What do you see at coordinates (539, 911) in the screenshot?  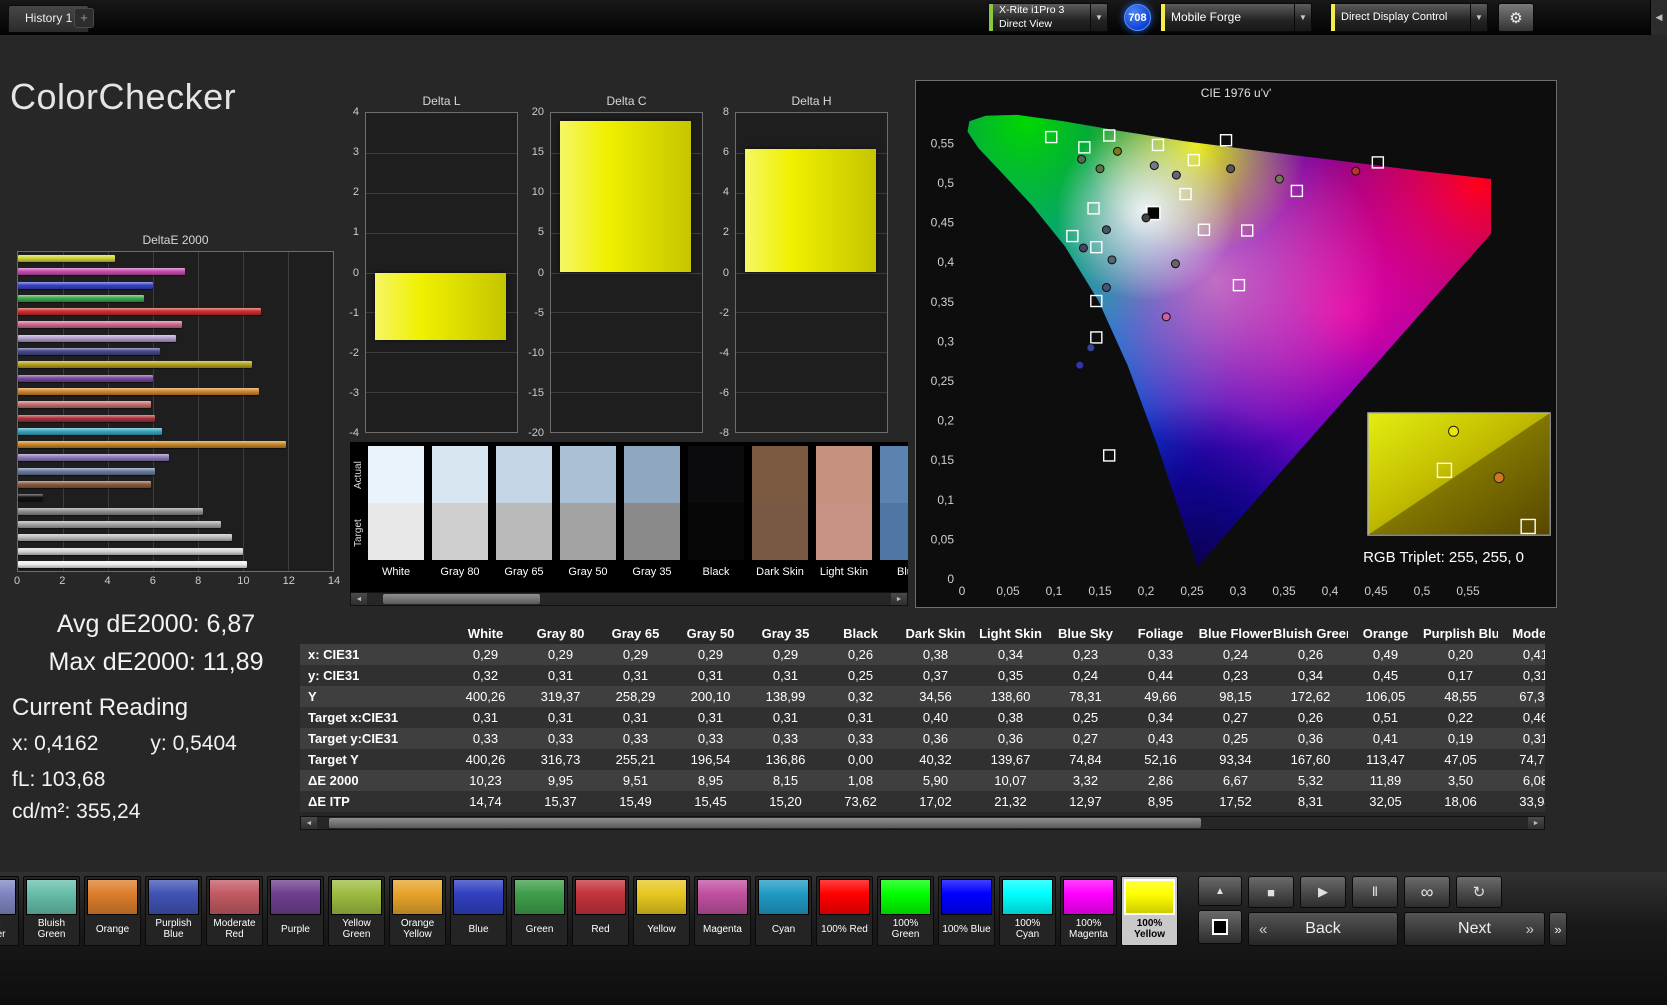 I see `pattern-tile: Green` at bounding box center [539, 911].